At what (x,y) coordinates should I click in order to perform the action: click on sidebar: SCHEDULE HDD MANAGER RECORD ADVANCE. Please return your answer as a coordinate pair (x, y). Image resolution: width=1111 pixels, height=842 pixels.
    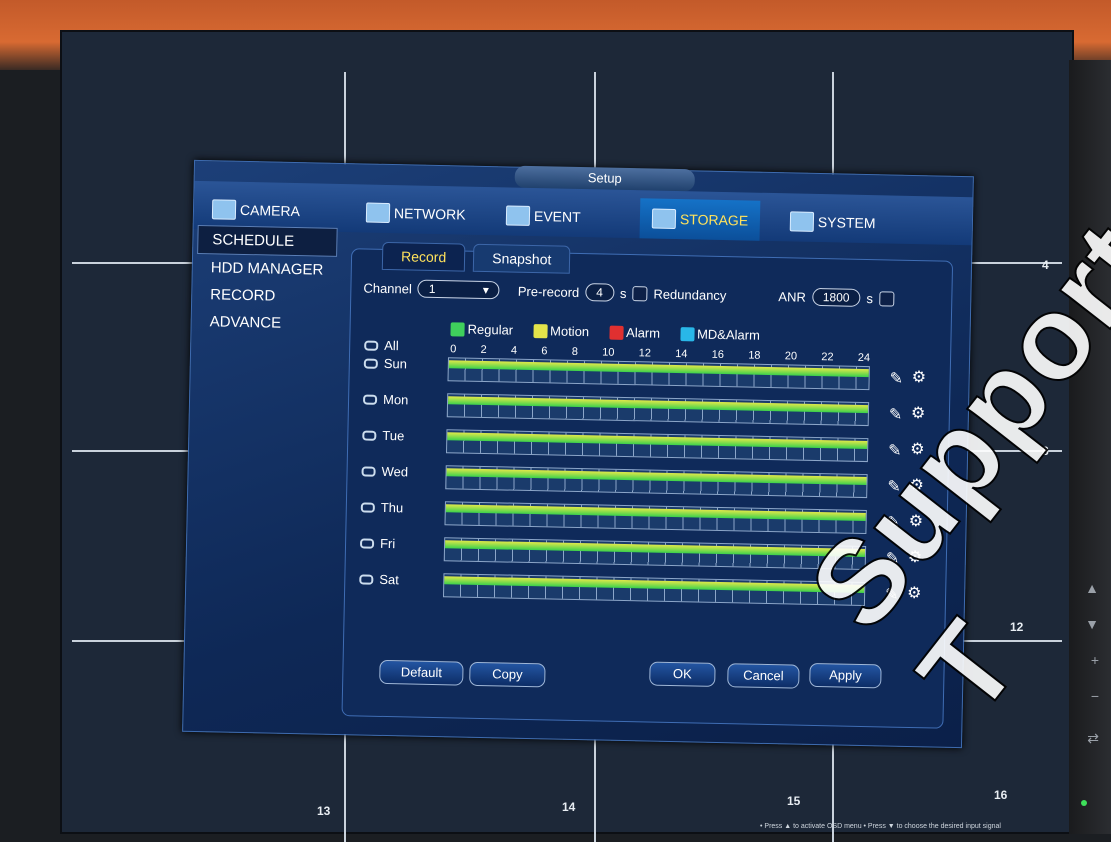
    Looking at the image, I should click on (266, 281).